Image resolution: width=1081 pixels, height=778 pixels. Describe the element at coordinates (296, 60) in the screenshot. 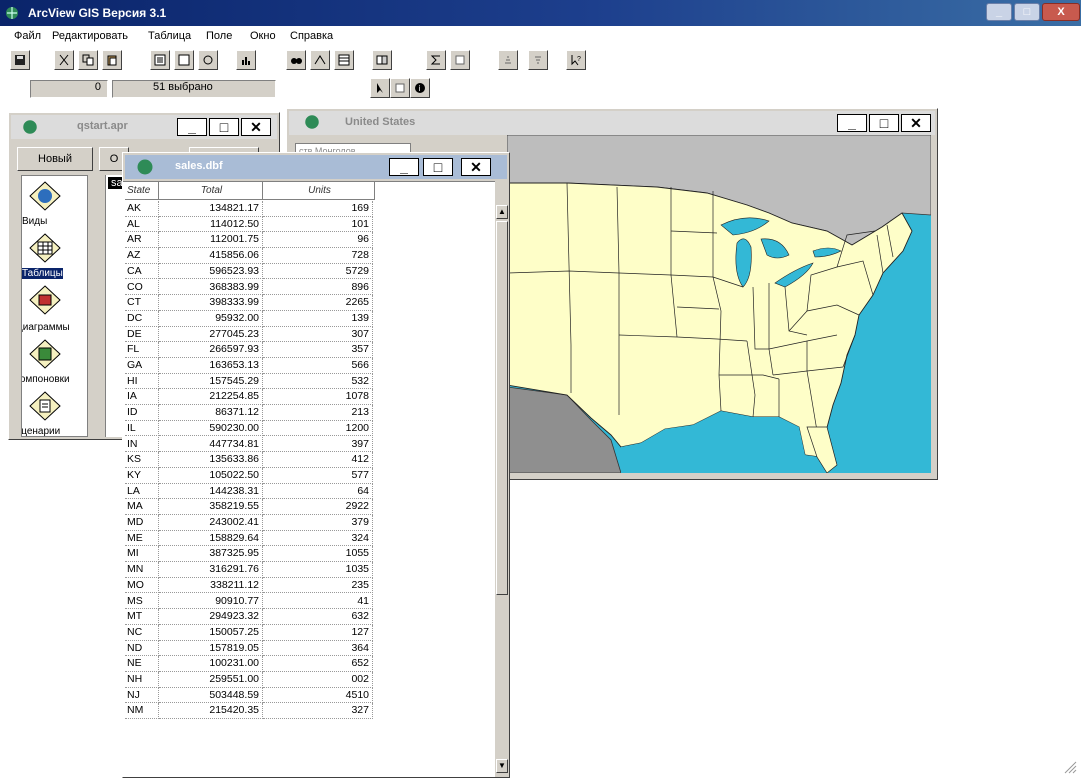

I see `find-button` at that location.